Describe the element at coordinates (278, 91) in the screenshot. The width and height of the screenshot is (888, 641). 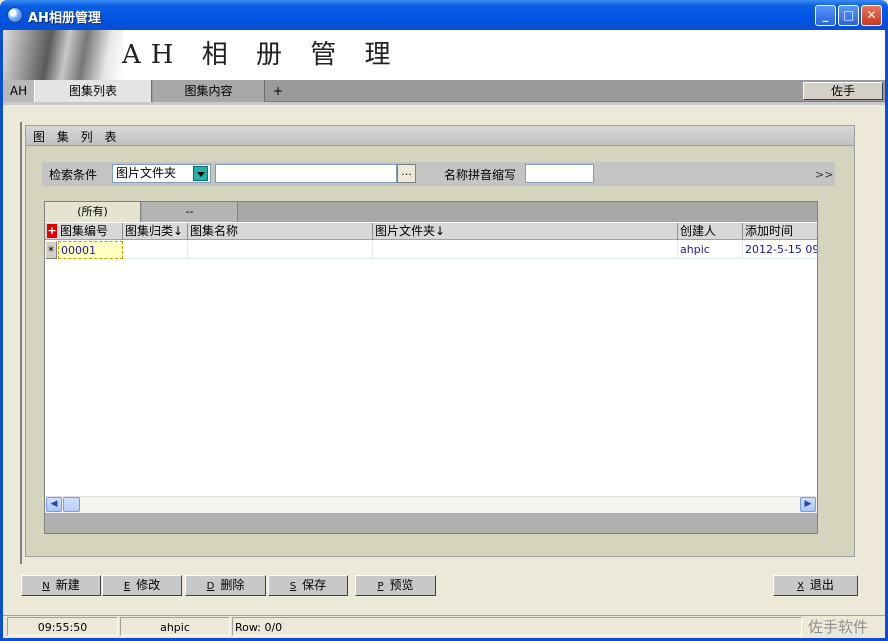
I see `add-tab-button: +` at that location.